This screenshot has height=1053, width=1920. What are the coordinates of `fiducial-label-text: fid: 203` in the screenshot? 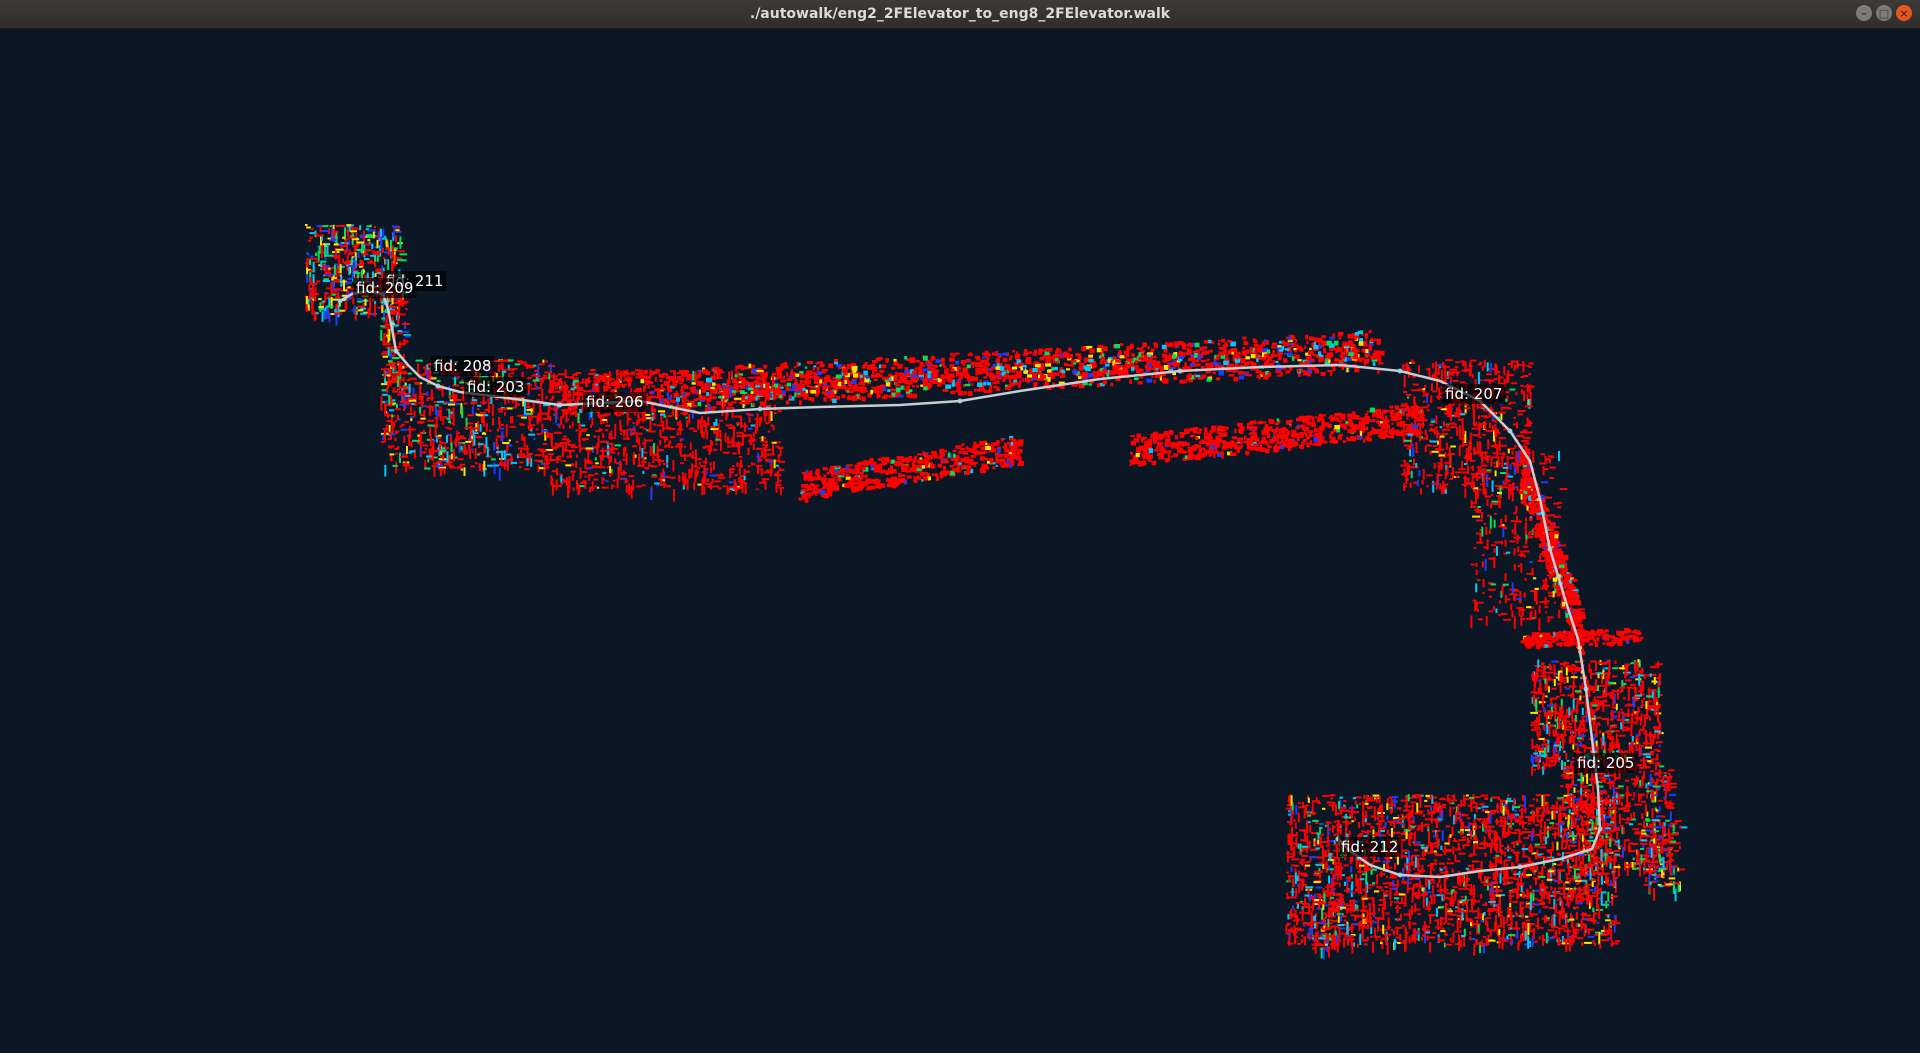 It's located at (495, 387).